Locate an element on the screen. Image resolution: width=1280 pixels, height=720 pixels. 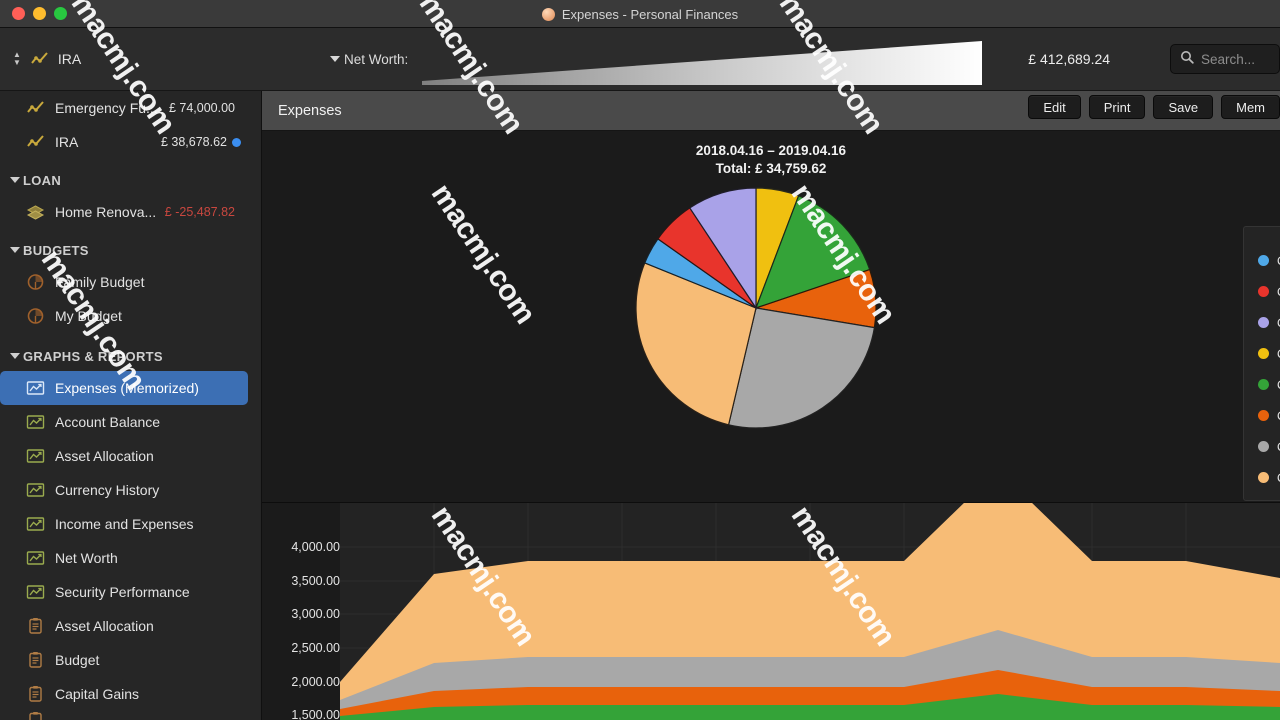
sidebar-section-graphs-reports: GRAPHS & REPORTS is located at coordinates (130, 356).